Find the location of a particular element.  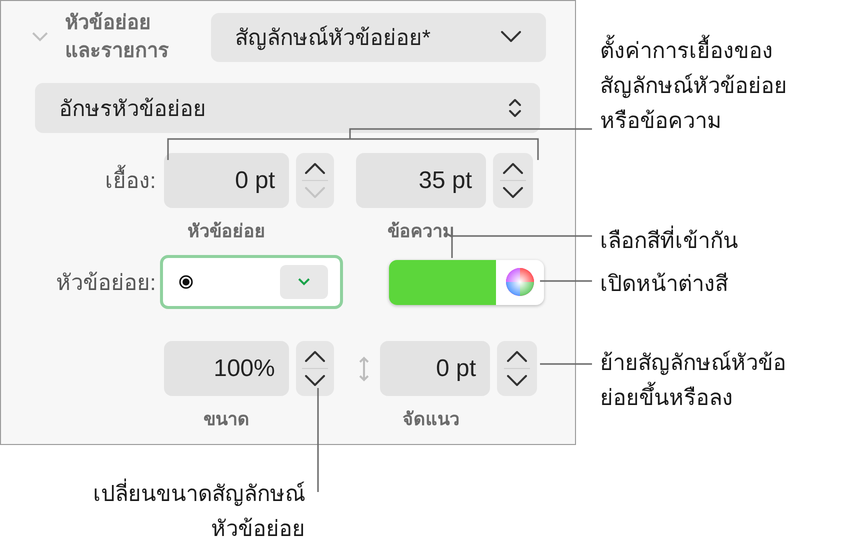

callout-text: เปิดหน้าต่างสี is located at coordinates (664, 284).